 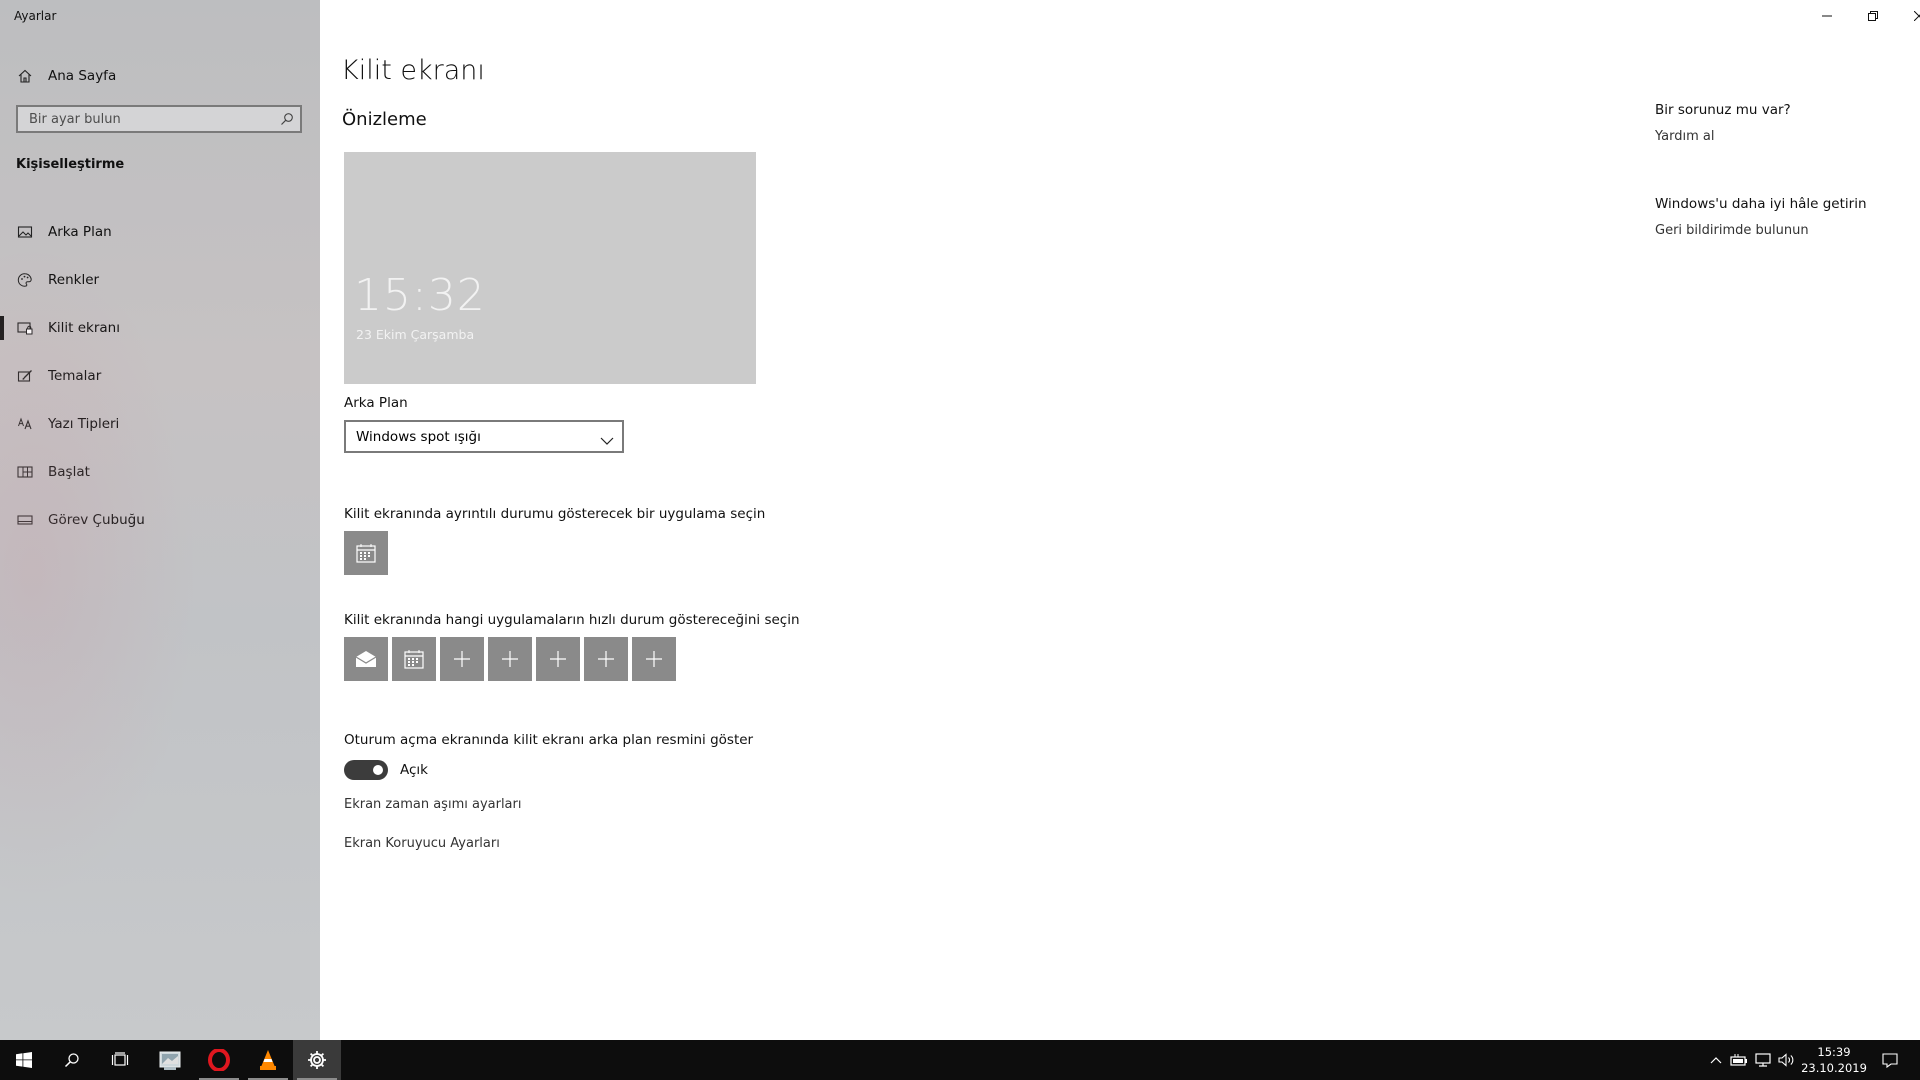 I want to click on toggle-state-label: Açık, so click(x=414, y=770).